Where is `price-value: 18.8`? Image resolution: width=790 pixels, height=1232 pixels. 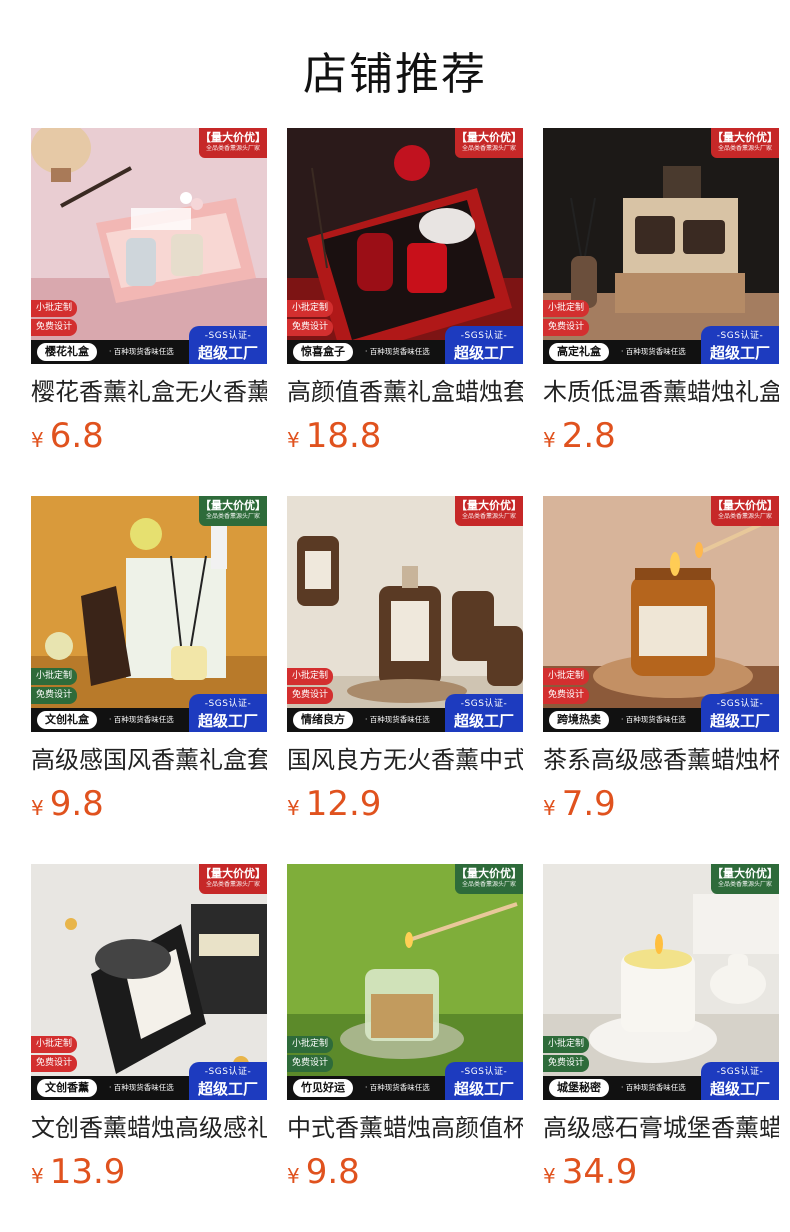 price-value: 18.8 is located at coordinates (343, 436).